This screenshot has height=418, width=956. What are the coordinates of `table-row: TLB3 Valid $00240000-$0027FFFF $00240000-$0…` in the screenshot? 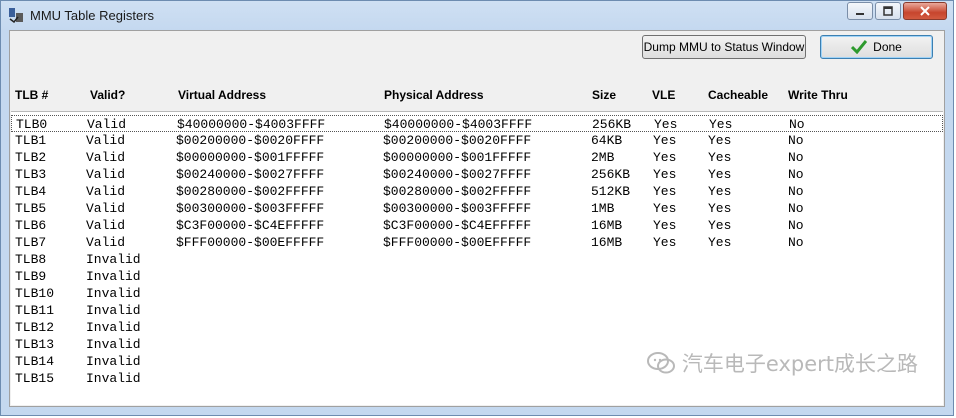 It's located at (477, 174).